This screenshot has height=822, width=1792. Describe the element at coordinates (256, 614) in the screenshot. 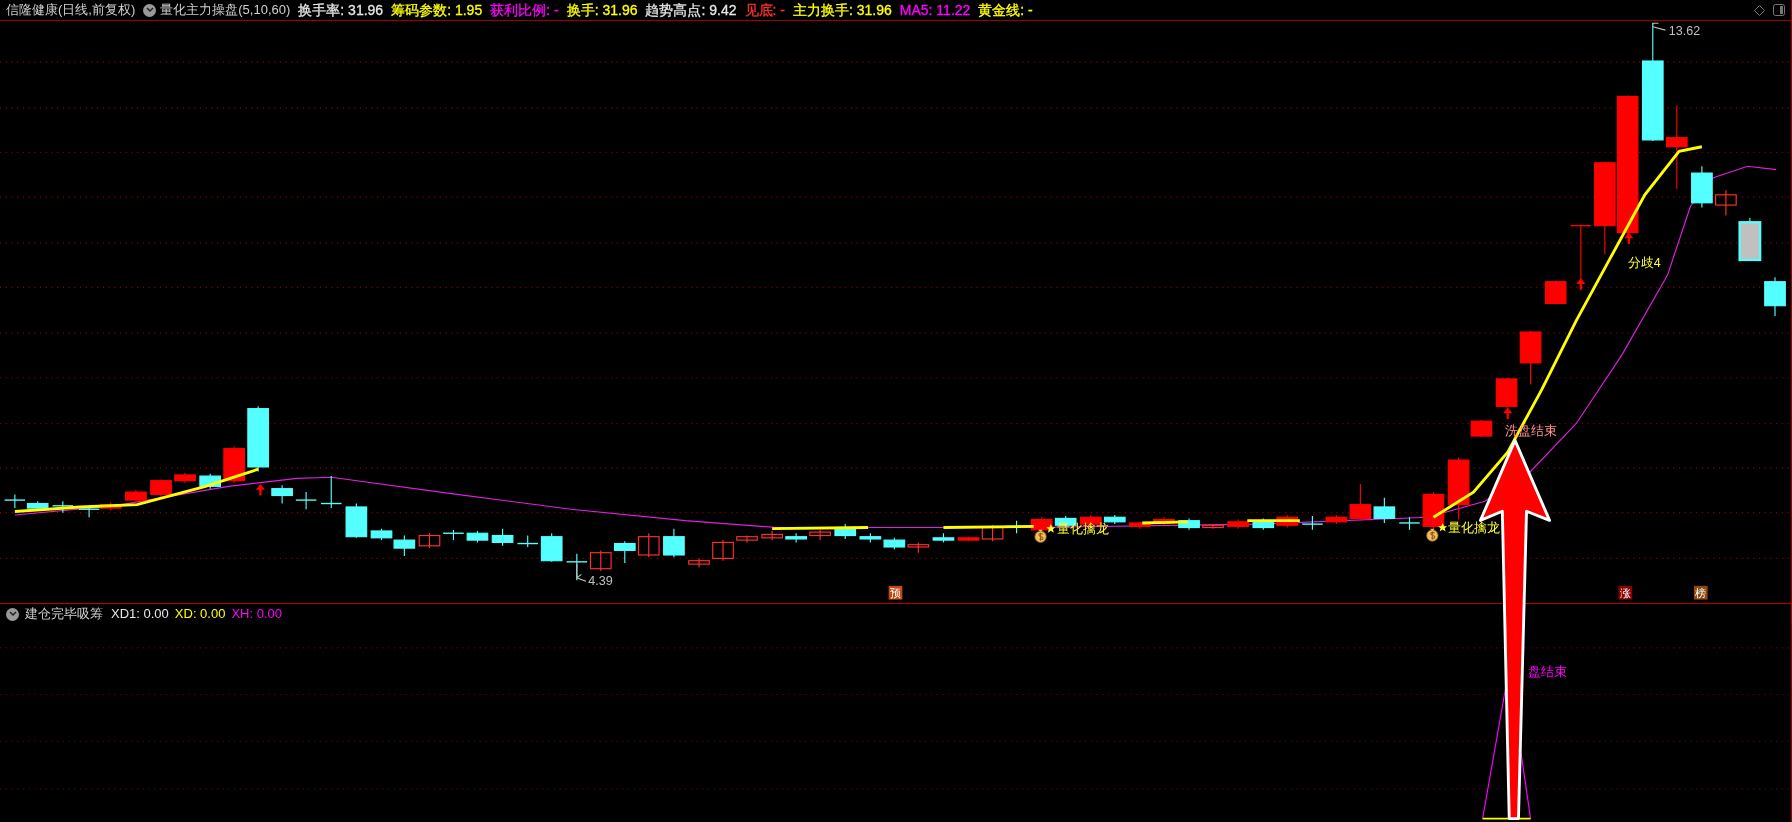

I see `indicator-value: XH: 0.00` at that location.